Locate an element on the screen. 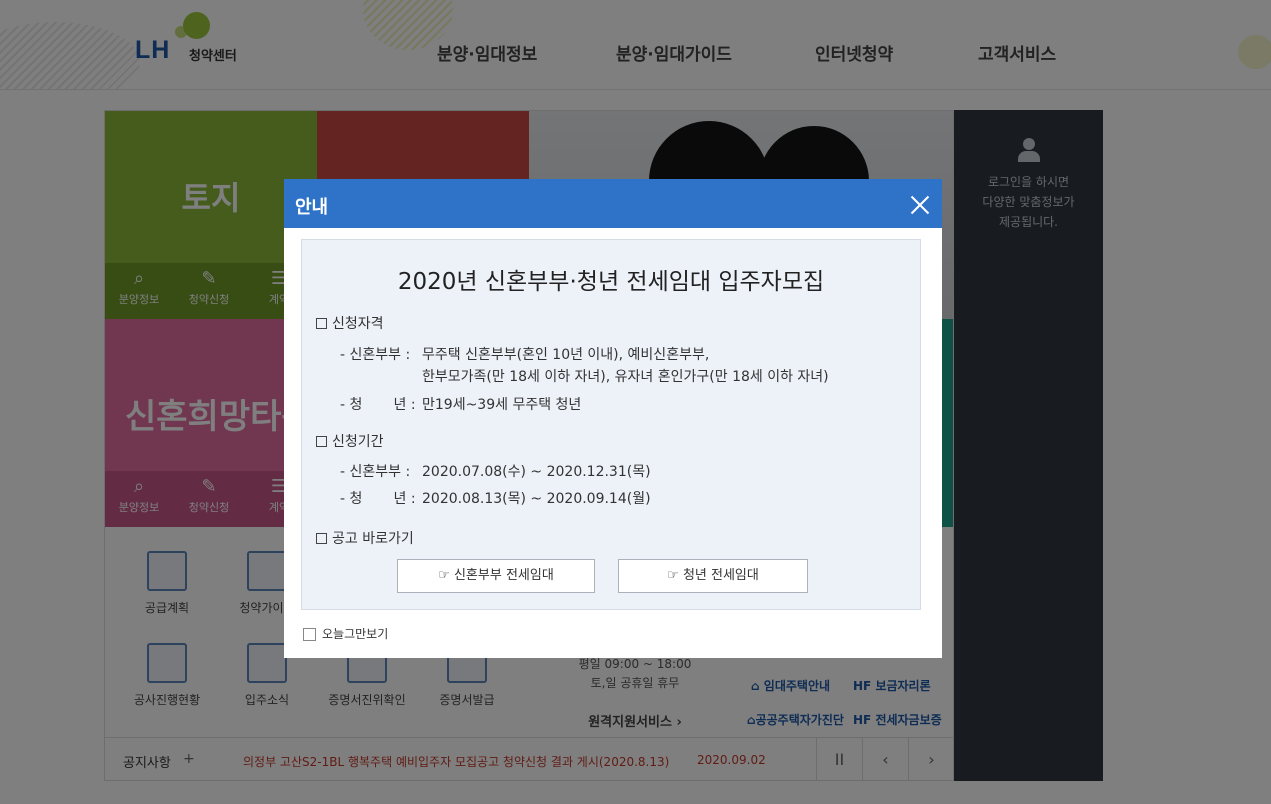  period-youth-label: - 청 년 : is located at coordinates (378, 499).